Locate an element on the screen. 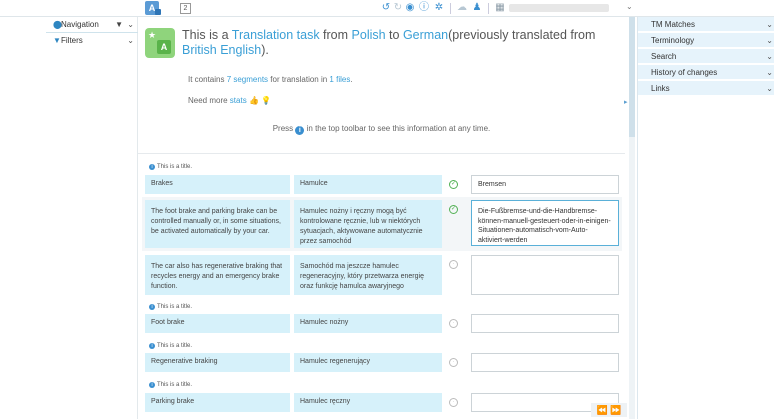 This screenshot has width=774, height=419. title-text: This is a is located at coordinates (207, 35).